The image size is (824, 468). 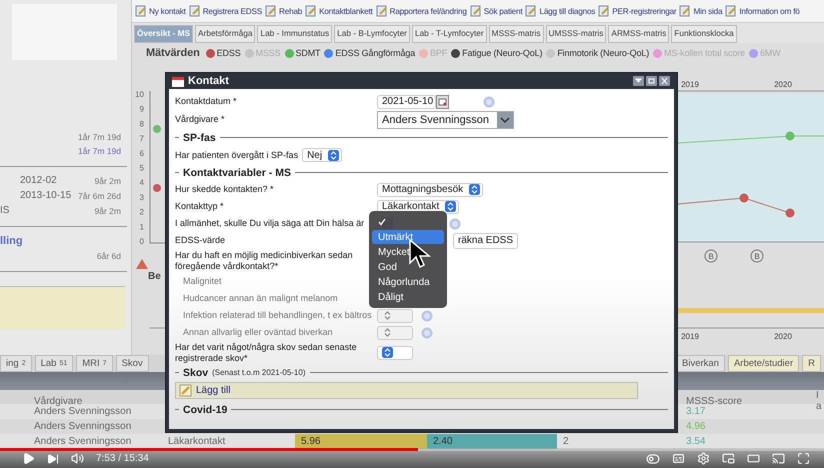 What do you see at coordinates (225, 34) in the screenshot?
I see `tab: Arbetsförmåga` at bounding box center [225, 34].